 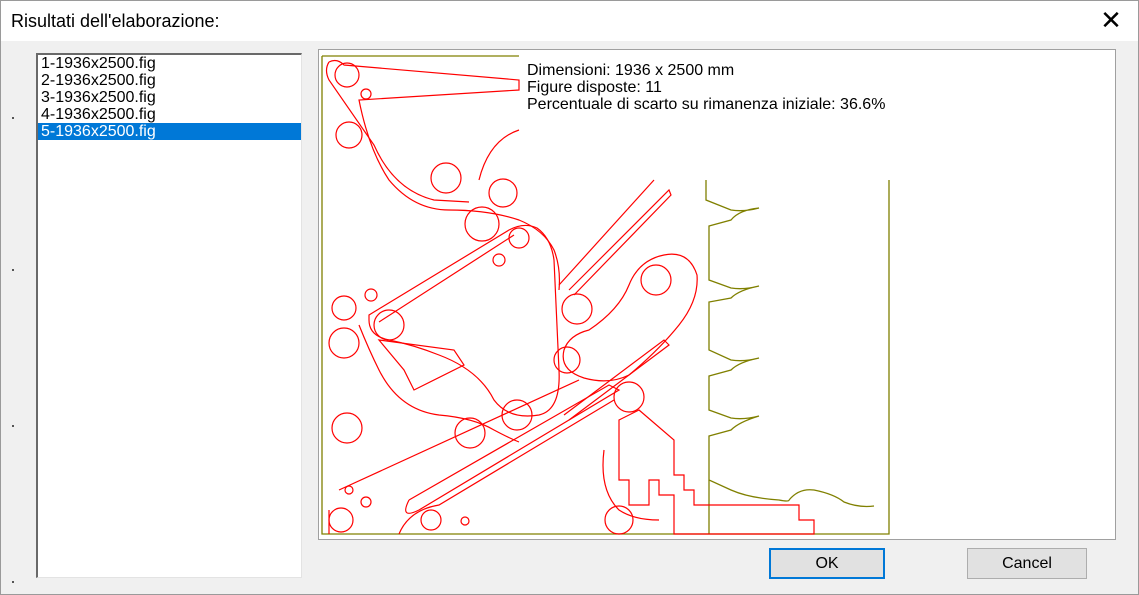 I want to click on list-item: 2-1936x2500.fig, so click(x=169, y=80).